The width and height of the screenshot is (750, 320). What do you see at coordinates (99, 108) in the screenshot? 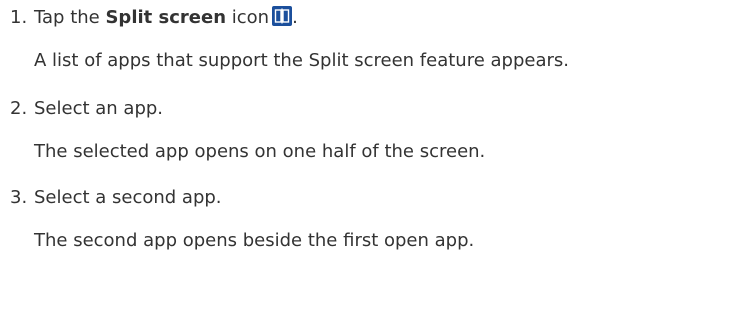
I see `step-instruction: Select an app.` at bounding box center [99, 108].